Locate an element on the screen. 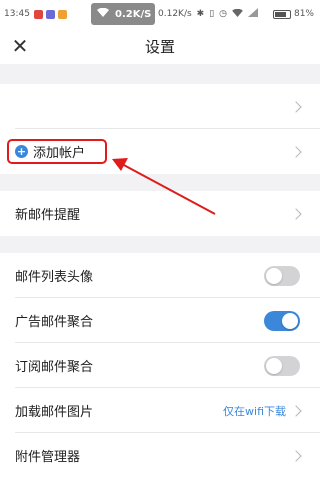 The height and width of the screenshot is (490, 320). battery-percent: 81% is located at coordinates (303, 14).